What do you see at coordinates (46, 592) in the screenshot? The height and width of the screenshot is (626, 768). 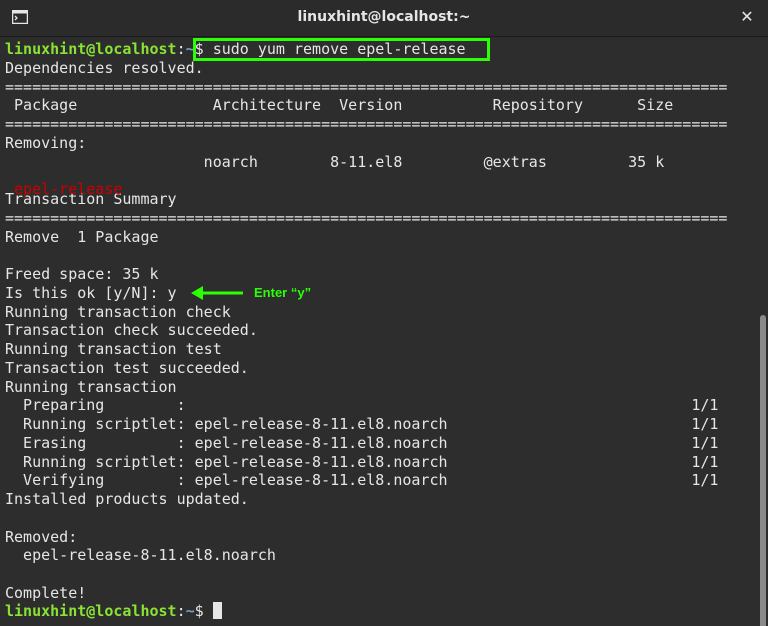 I see `output-line: Complete!` at bounding box center [46, 592].